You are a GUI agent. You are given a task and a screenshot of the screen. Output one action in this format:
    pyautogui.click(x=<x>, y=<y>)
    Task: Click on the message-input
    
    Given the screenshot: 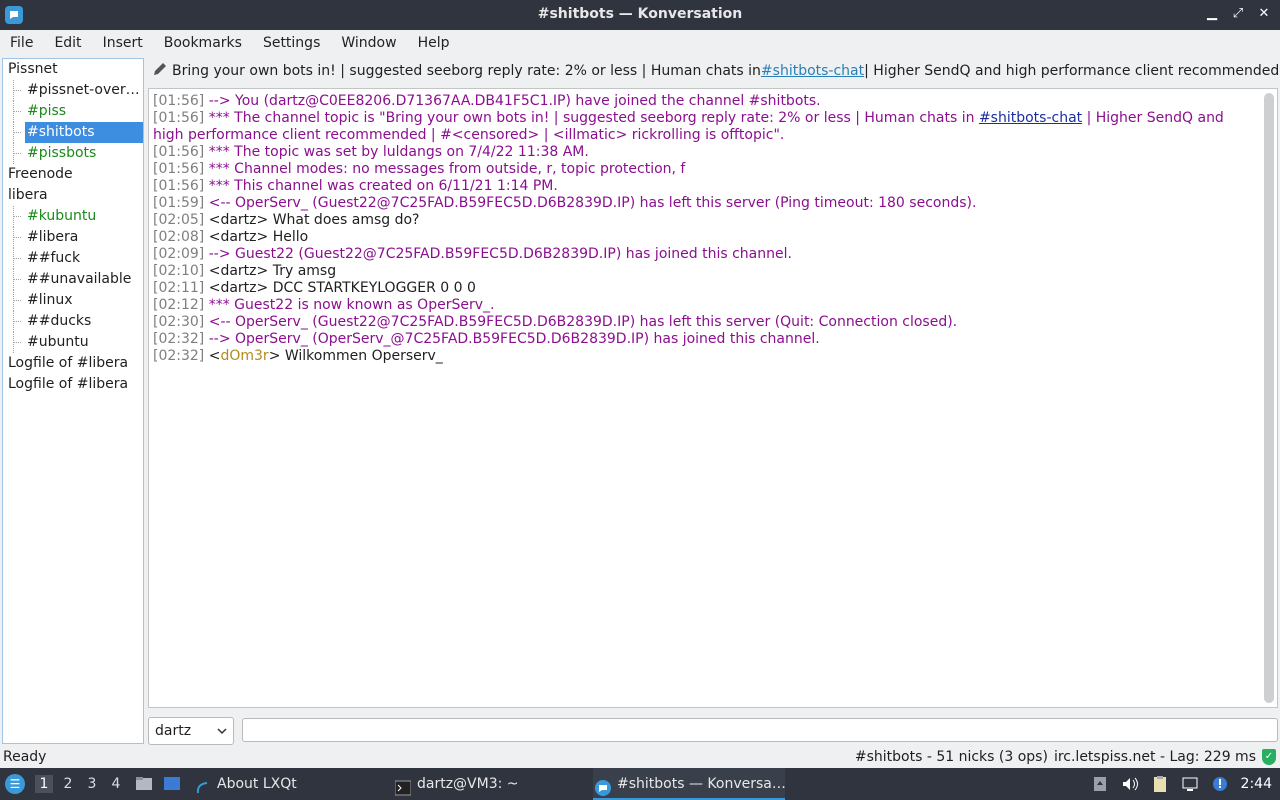 What is the action you would take?
    pyautogui.click(x=760, y=730)
    